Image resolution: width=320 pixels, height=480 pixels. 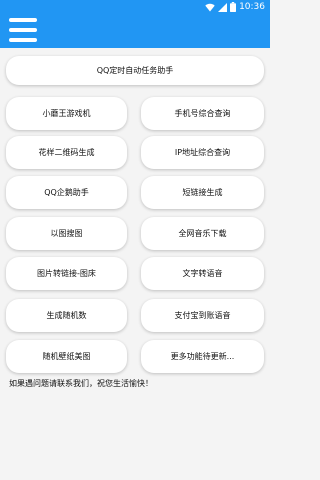 I want to click on text-to-speech-button: 文字转语音, so click(x=202, y=273).